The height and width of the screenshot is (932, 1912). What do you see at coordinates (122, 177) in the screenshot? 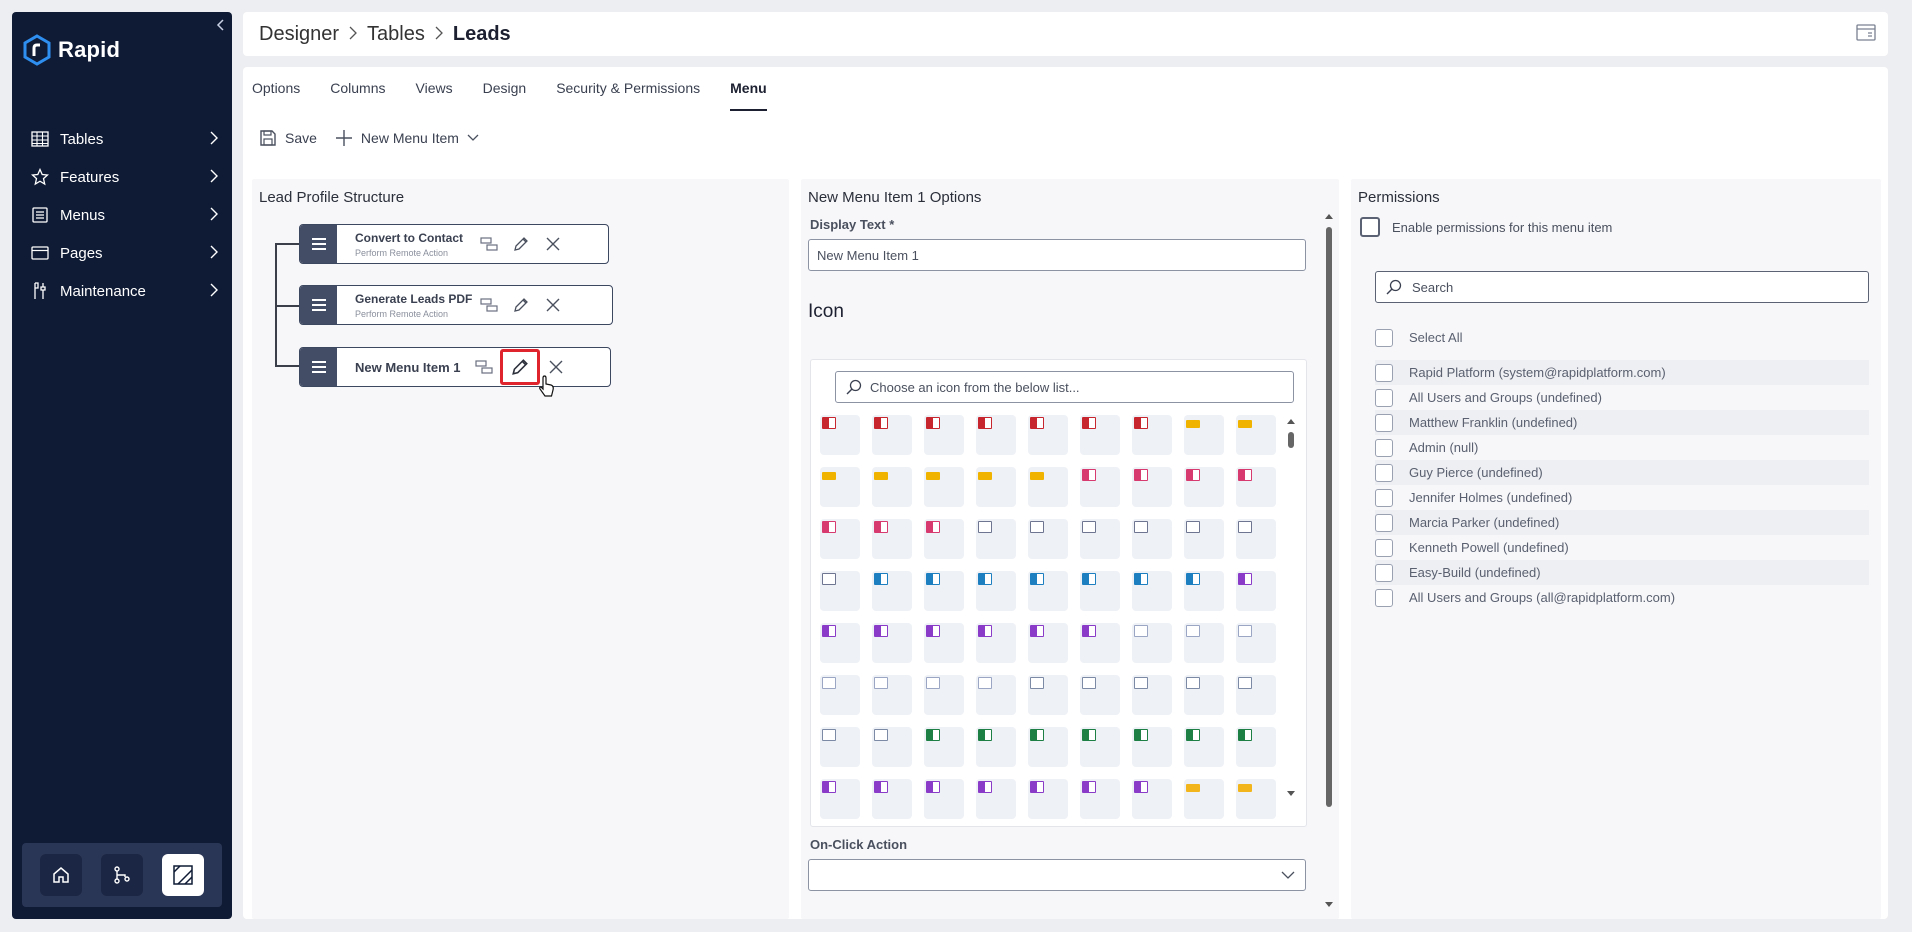
I see `sidebar-item-features: Features` at bounding box center [122, 177].